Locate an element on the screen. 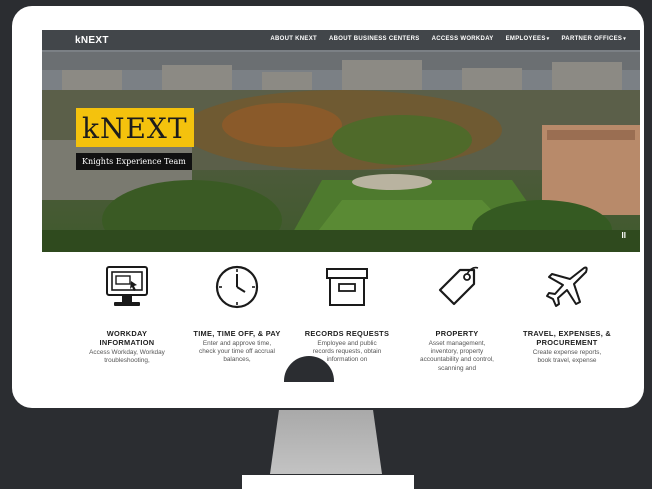 The image size is (652, 489). nav-access-workday: ACCESS WORKDAY is located at coordinates (463, 39).